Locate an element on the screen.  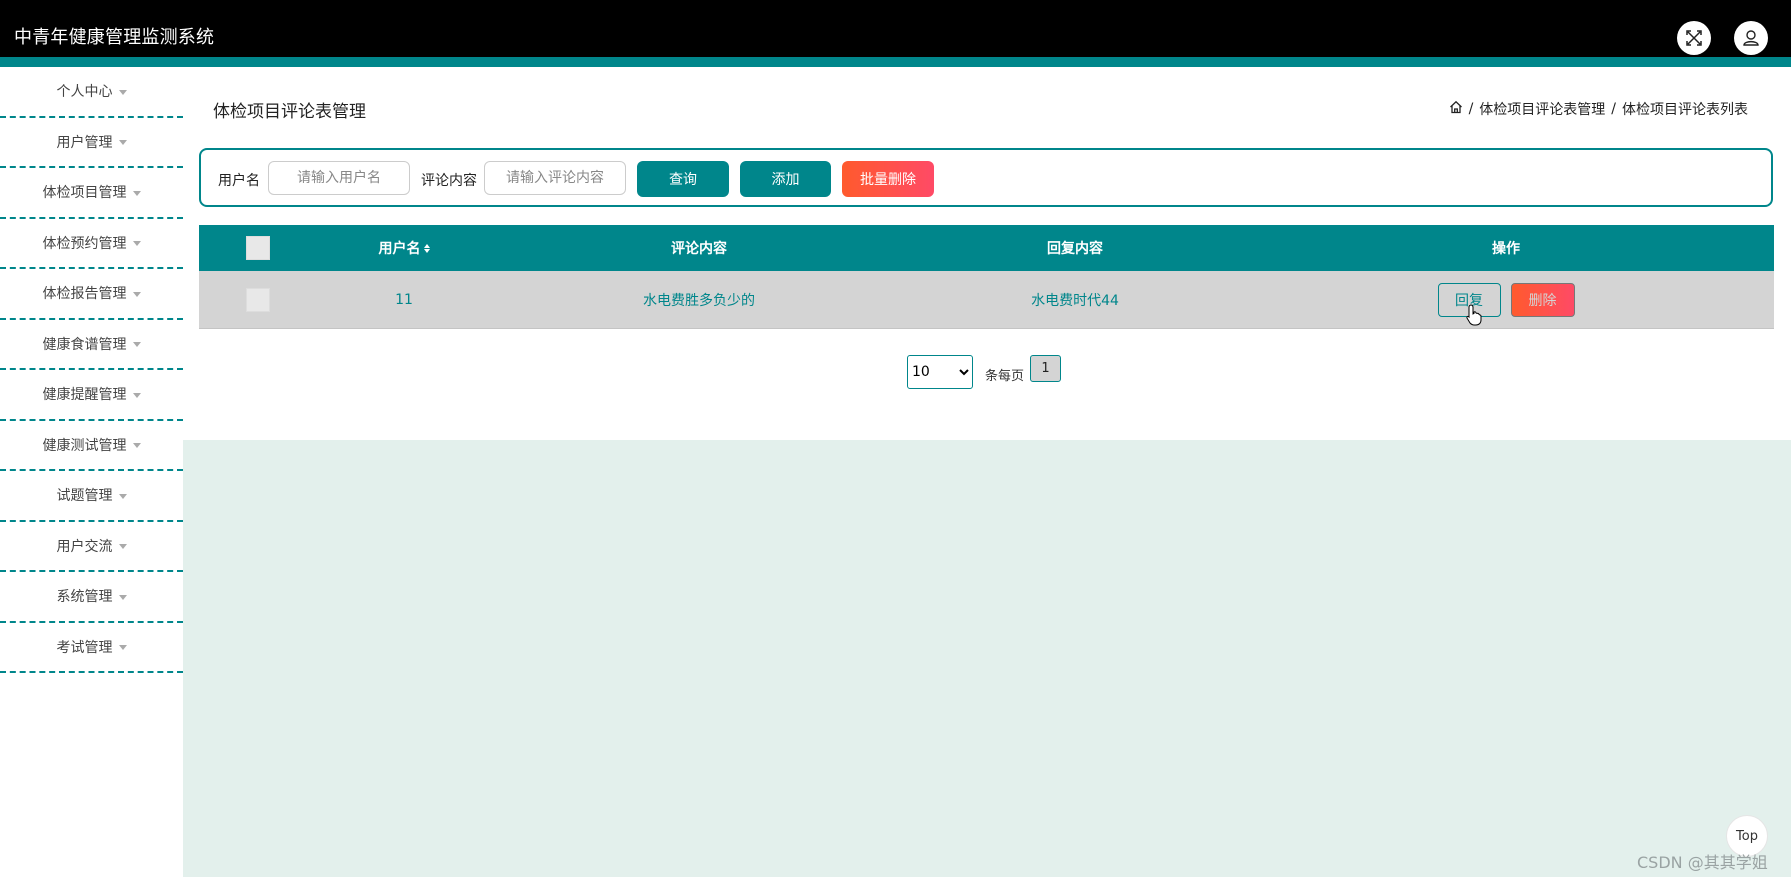
sidebar-item-system-management: 系统管理 is located at coordinates (91, 597).